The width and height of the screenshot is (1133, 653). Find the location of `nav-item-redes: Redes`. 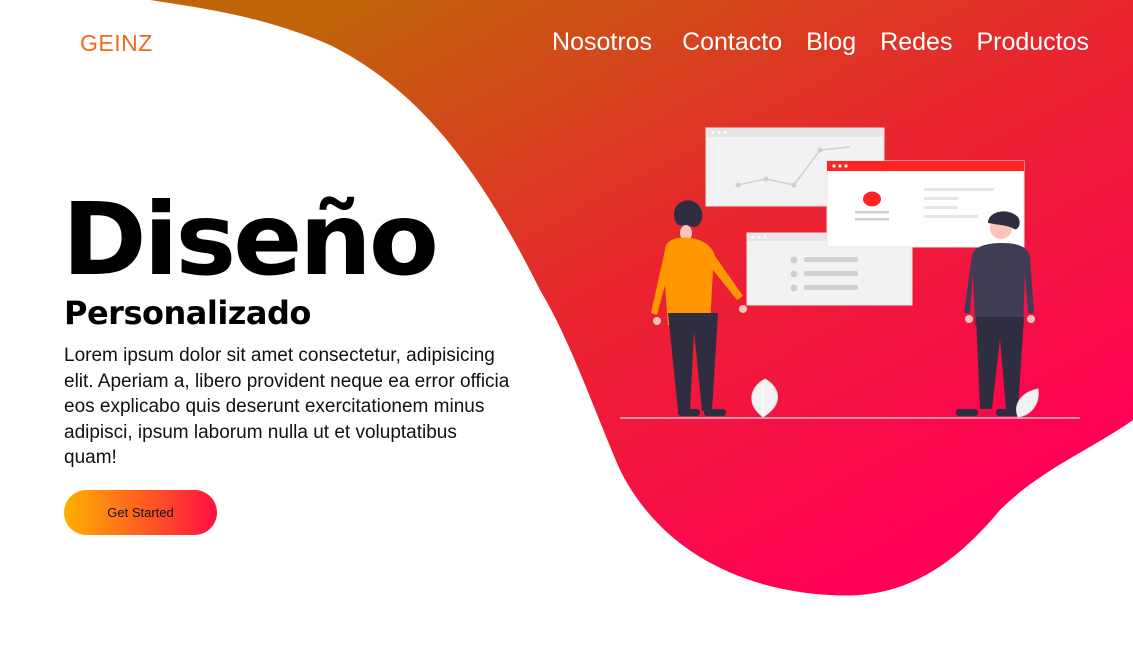

nav-item-redes: Redes is located at coordinates (916, 42).